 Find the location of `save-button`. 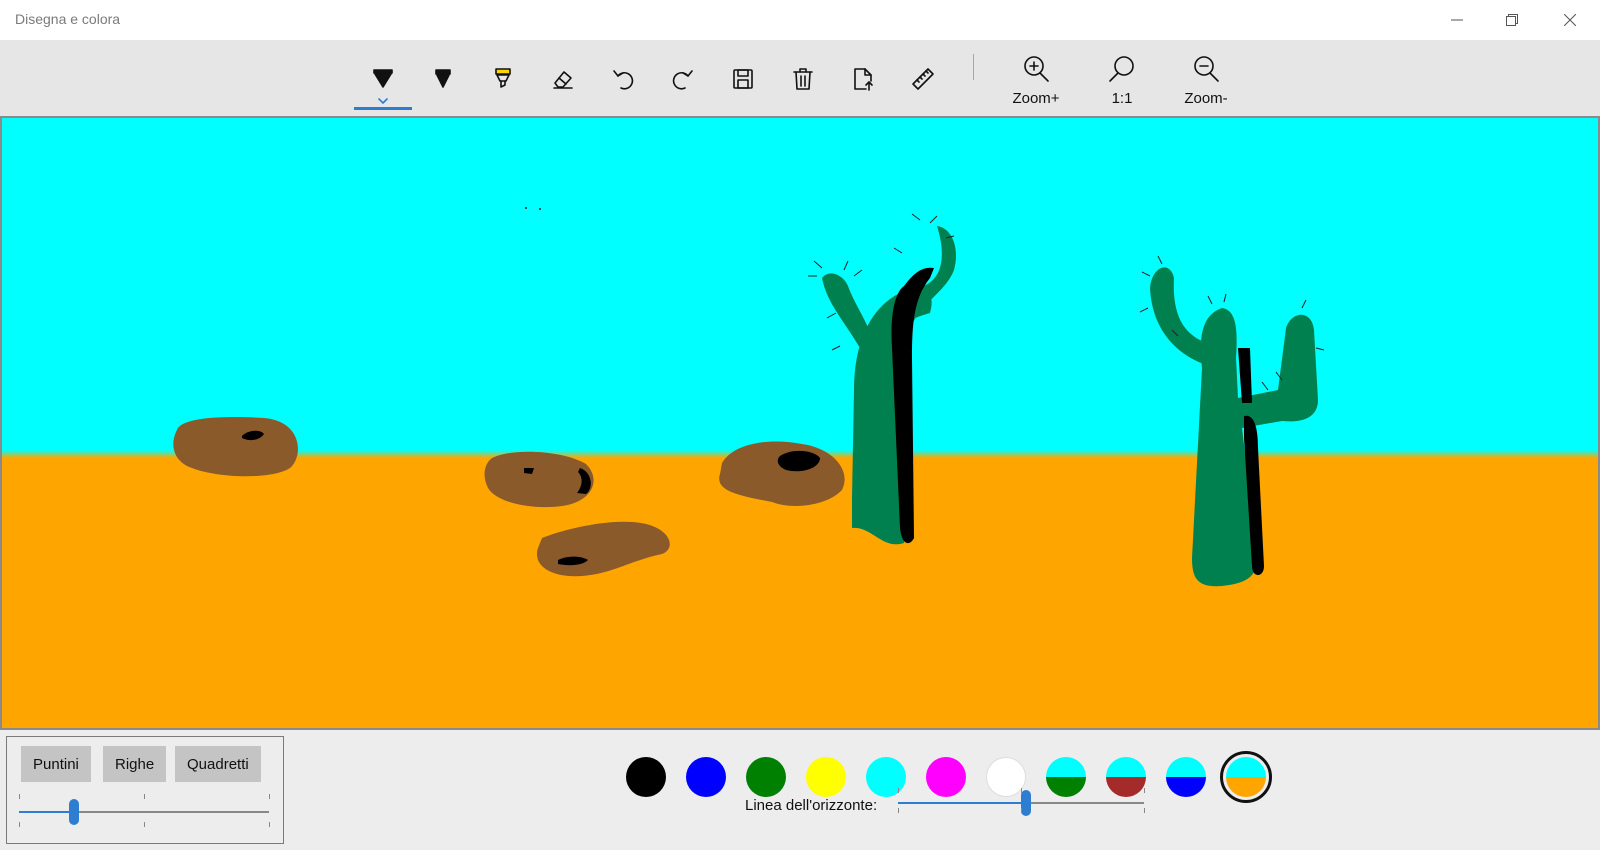

save-button is located at coordinates (743, 79).